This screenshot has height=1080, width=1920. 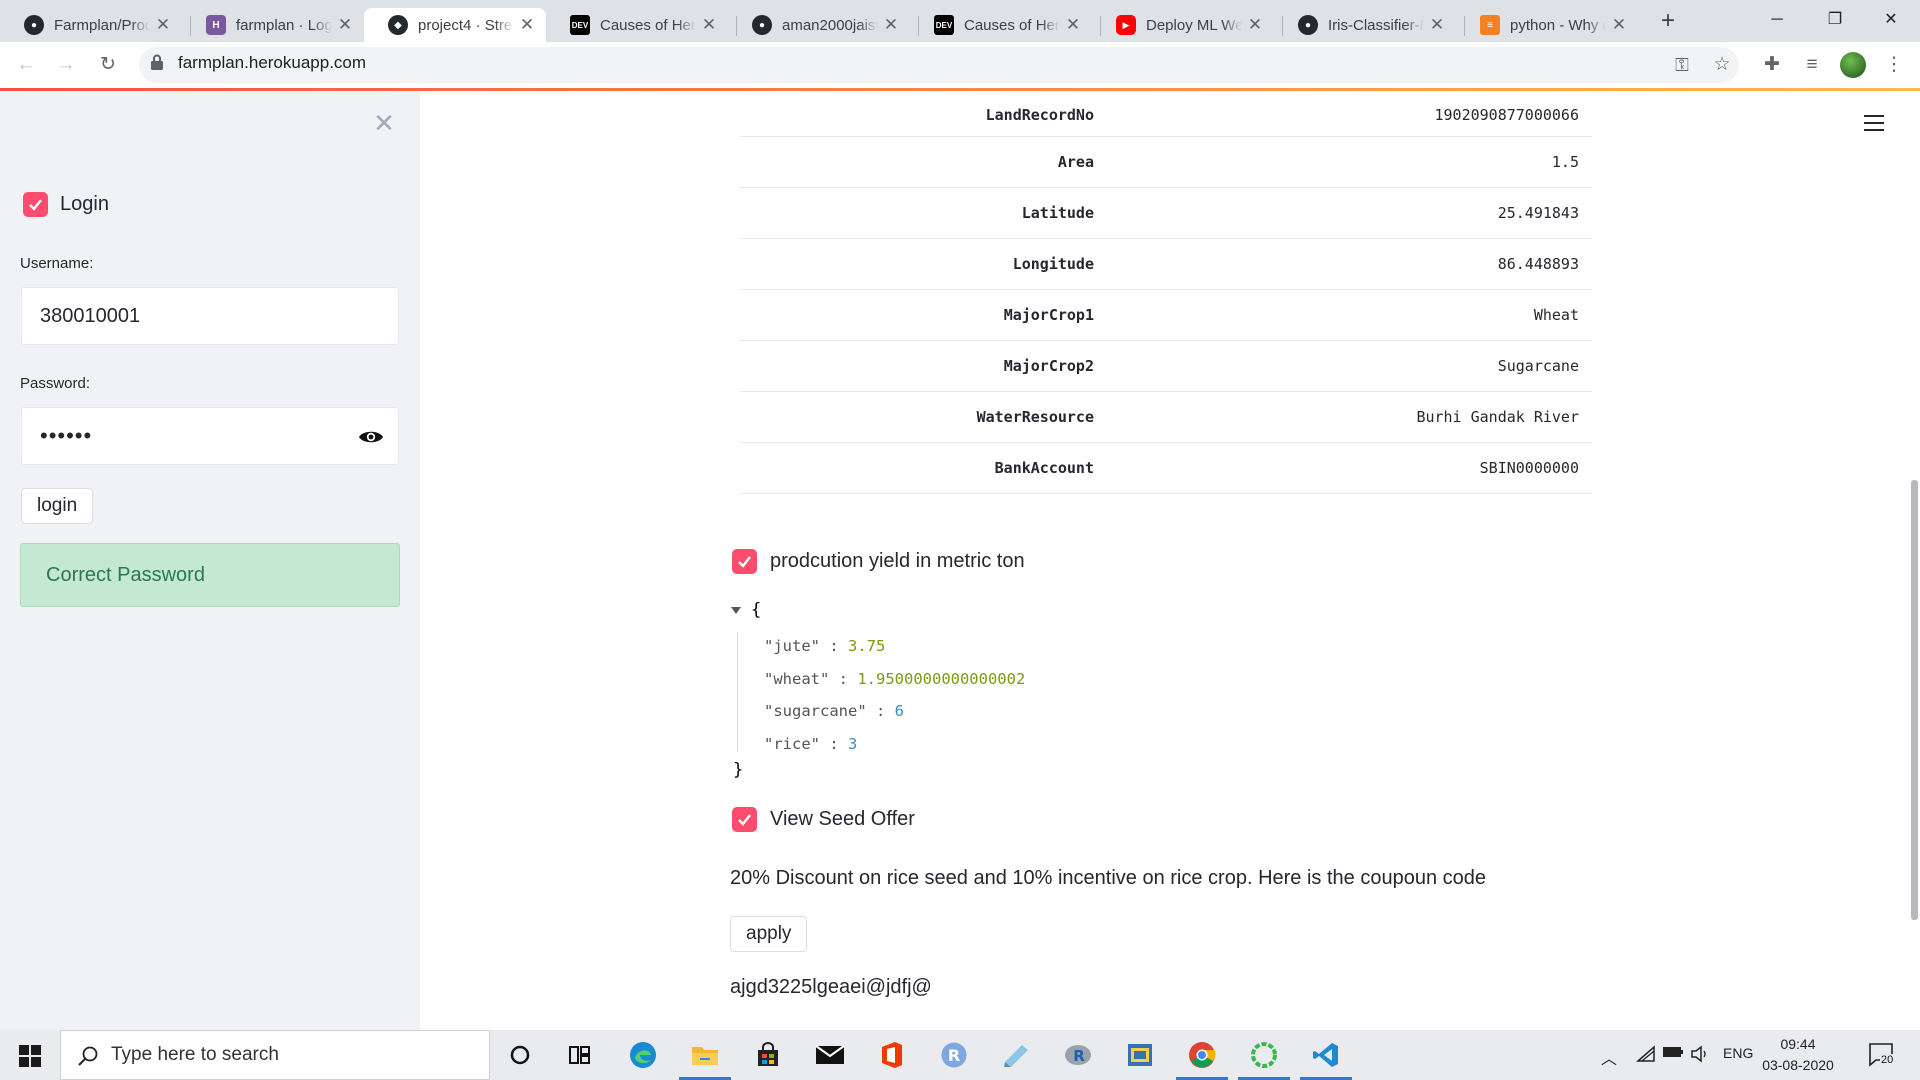 I want to click on checkmark-icon, so click(x=35, y=205).